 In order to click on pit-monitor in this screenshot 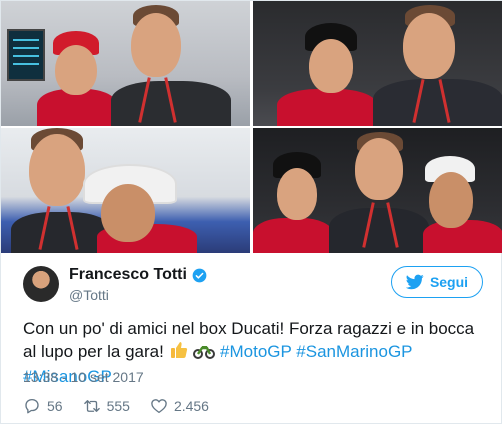, I will do `click(26, 55)`.